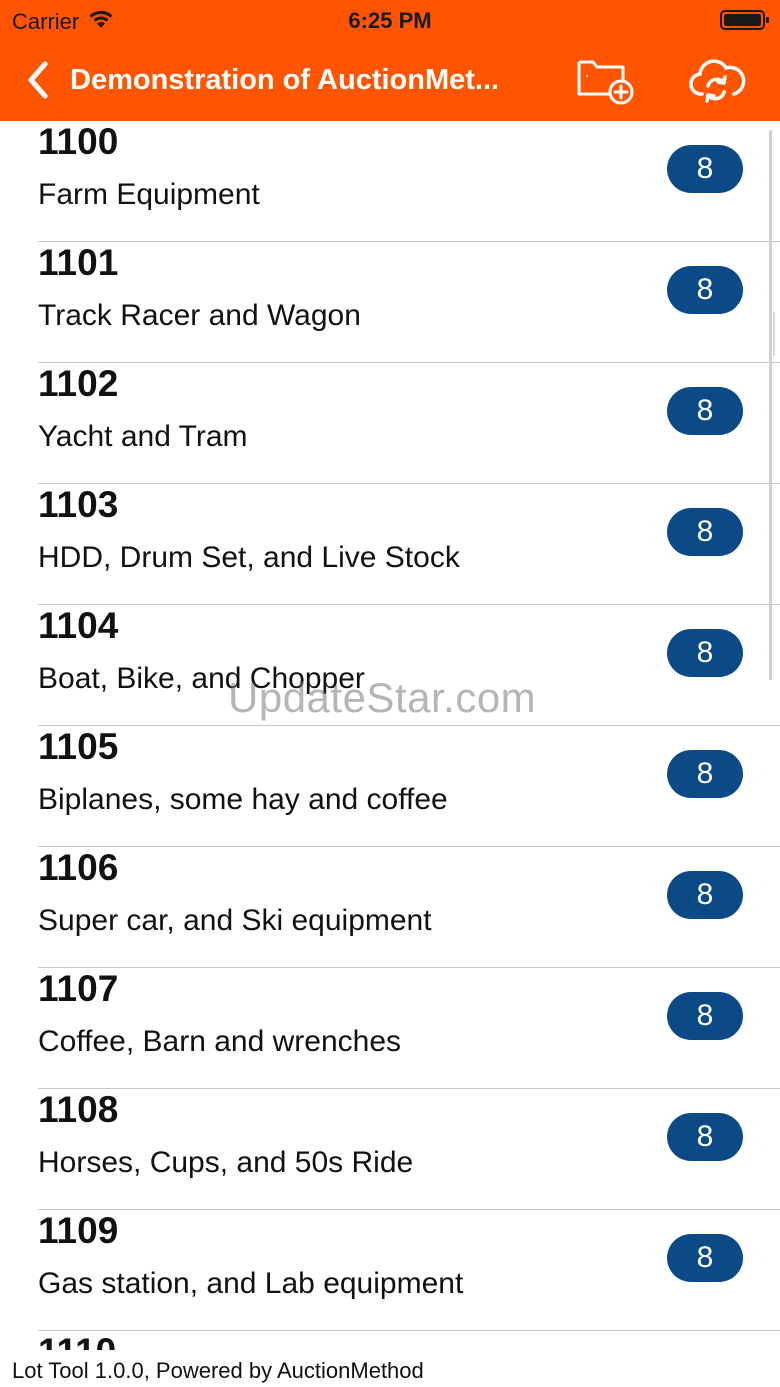 The image size is (780, 1387). Describe the element at coordinates (78, 141) in the screenshot. I see `lot-number: 1100` at that location.